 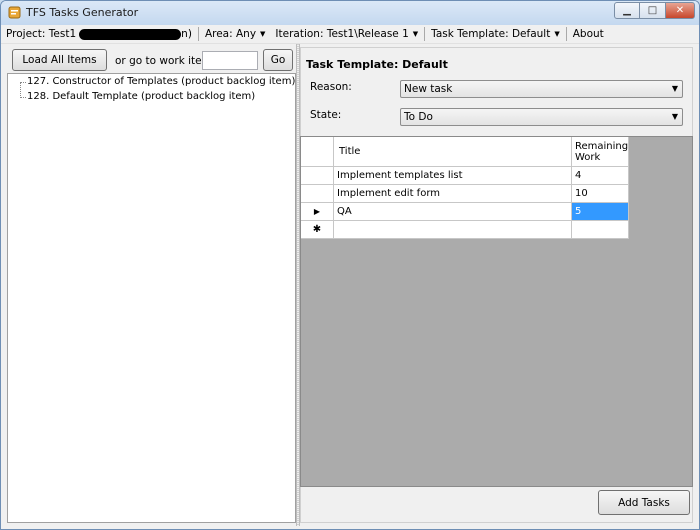 I want to click on template-title: Task Template: Default, so click(x=377, y=64).